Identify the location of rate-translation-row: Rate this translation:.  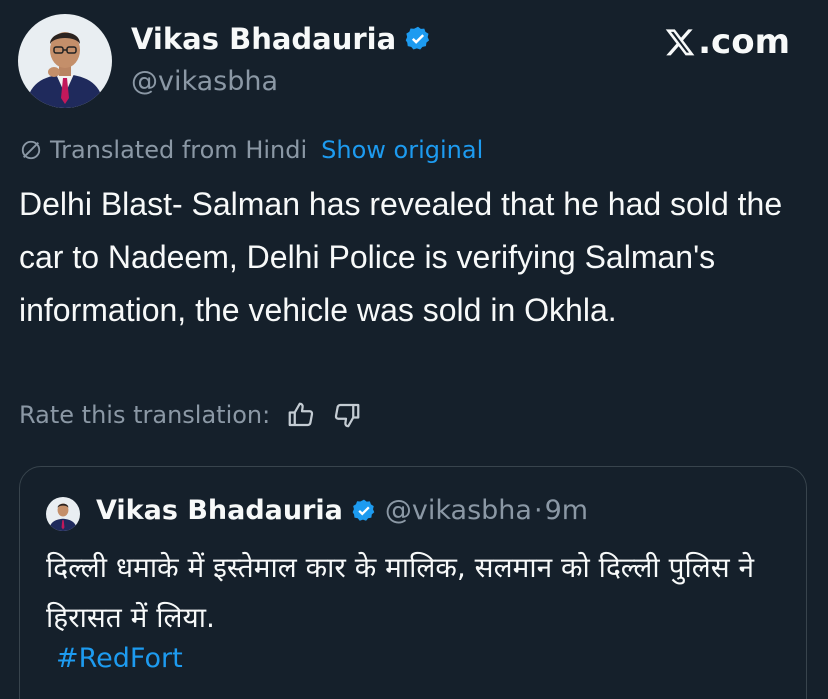
(190, 415).